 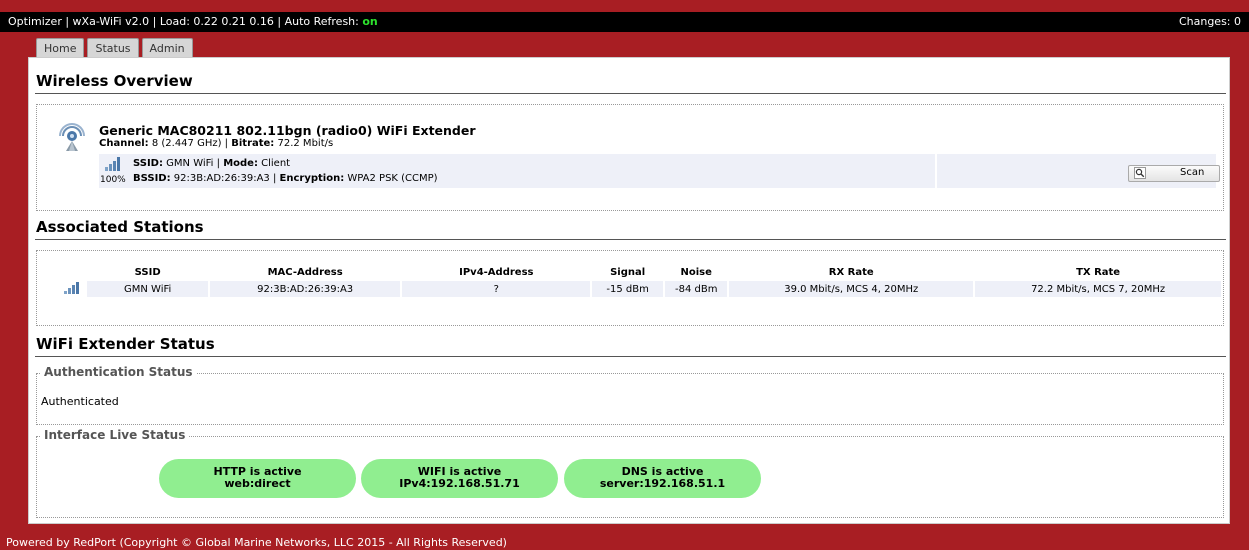 I want to click on scan-label: Scan, so click(x=1192, y=172).